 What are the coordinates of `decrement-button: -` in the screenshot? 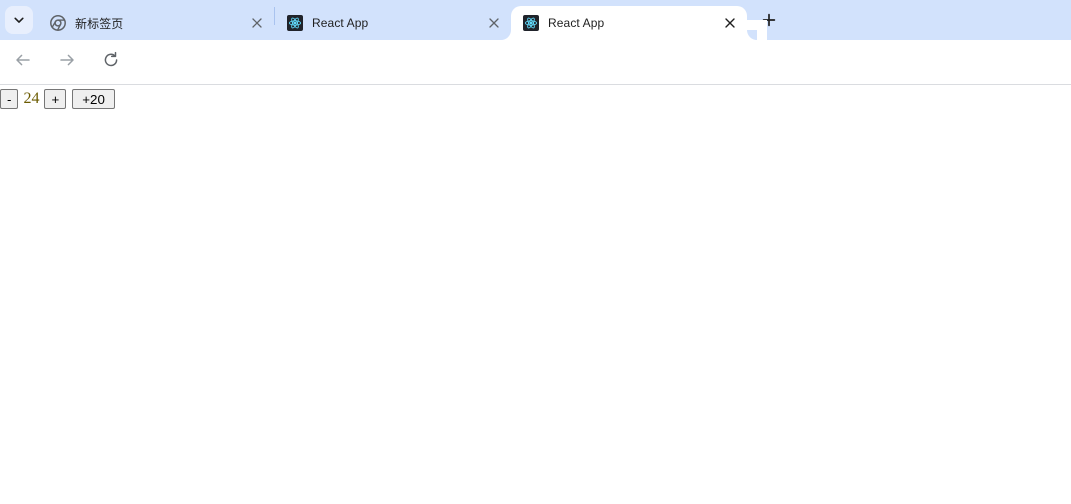 It's located at (9, 99).